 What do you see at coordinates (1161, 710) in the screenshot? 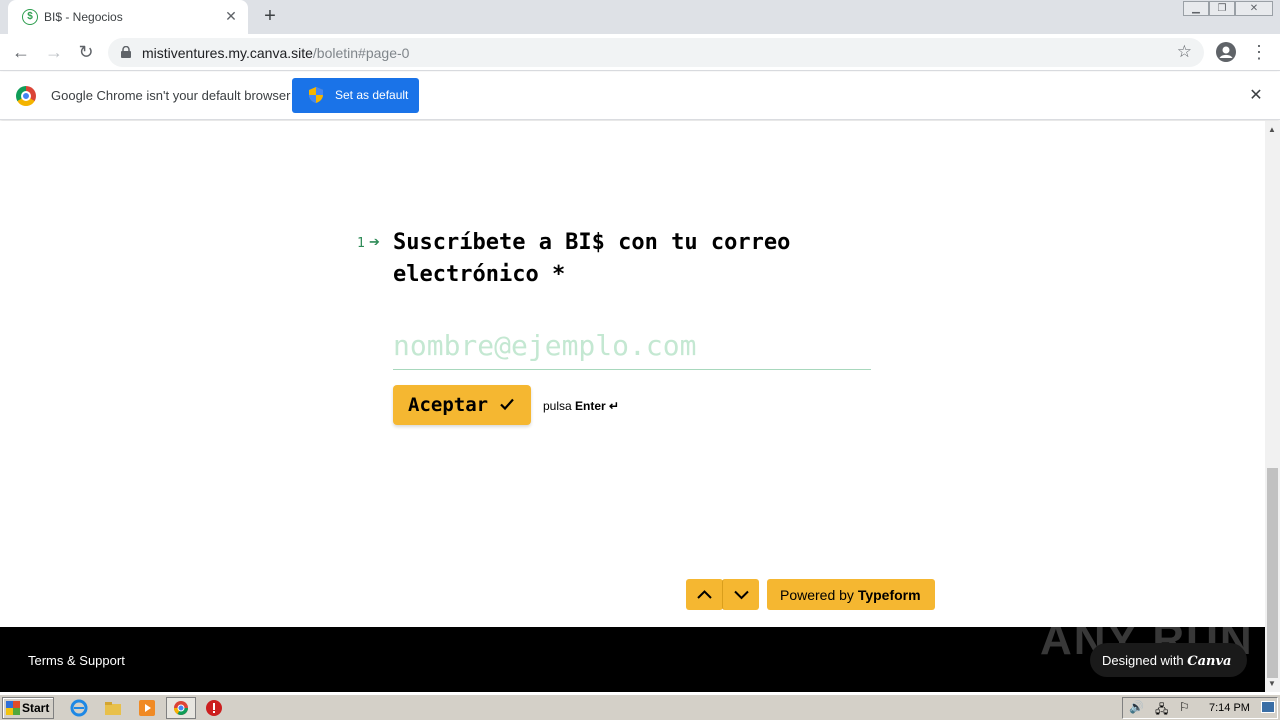
I see `network-icon: 🖧` at bounding box center [1161, 710].